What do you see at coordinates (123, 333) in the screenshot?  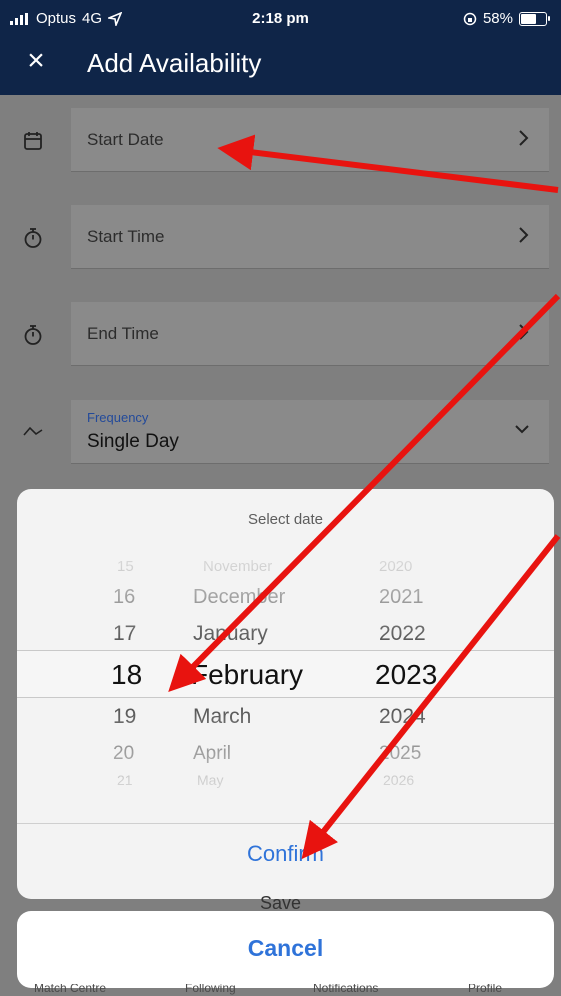 I see `end-time-label: End Time` at bounding box center [123, 333].